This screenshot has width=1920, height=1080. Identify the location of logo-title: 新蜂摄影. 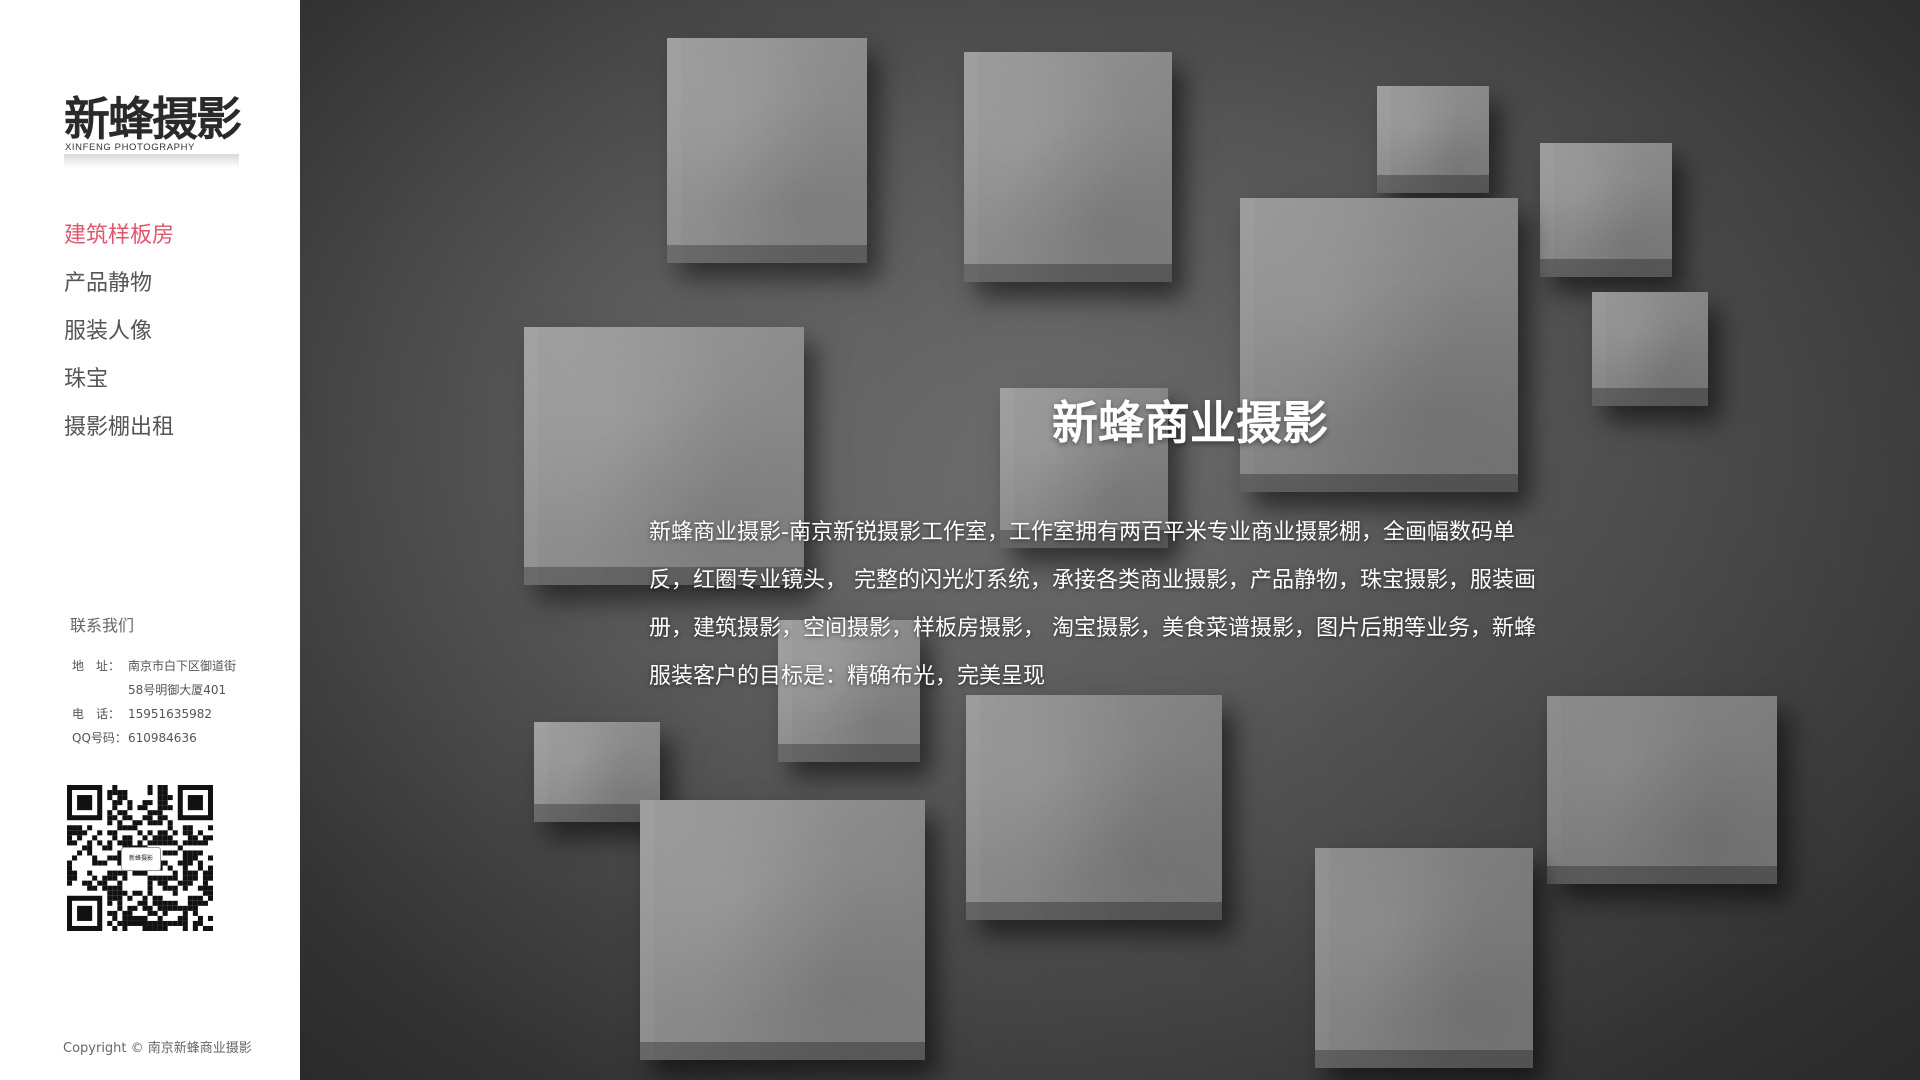
(153, 119).